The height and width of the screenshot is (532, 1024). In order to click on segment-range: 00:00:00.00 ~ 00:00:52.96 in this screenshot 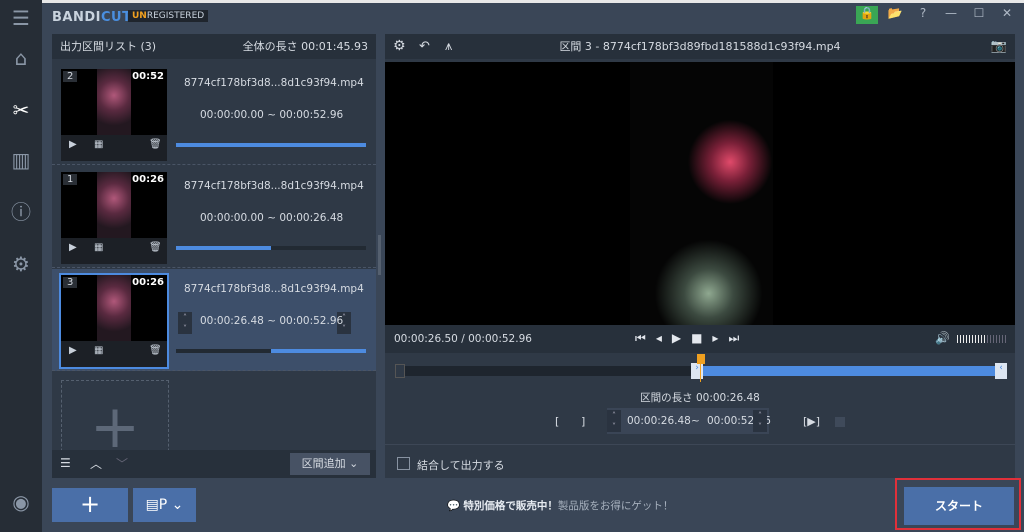, I will do `click(272, 115)`.